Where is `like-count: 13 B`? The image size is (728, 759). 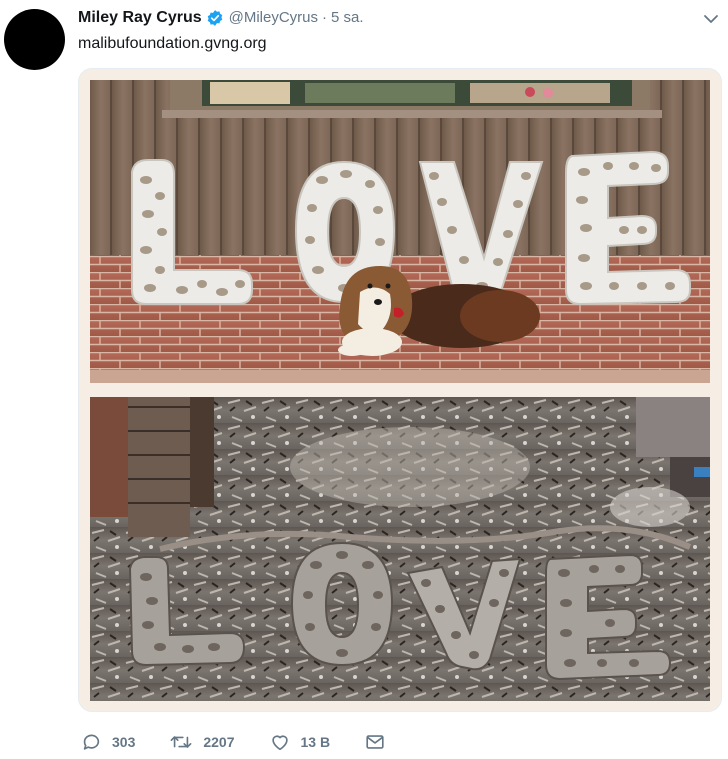 like-count: 13 B is located at coordinates (315, 742).